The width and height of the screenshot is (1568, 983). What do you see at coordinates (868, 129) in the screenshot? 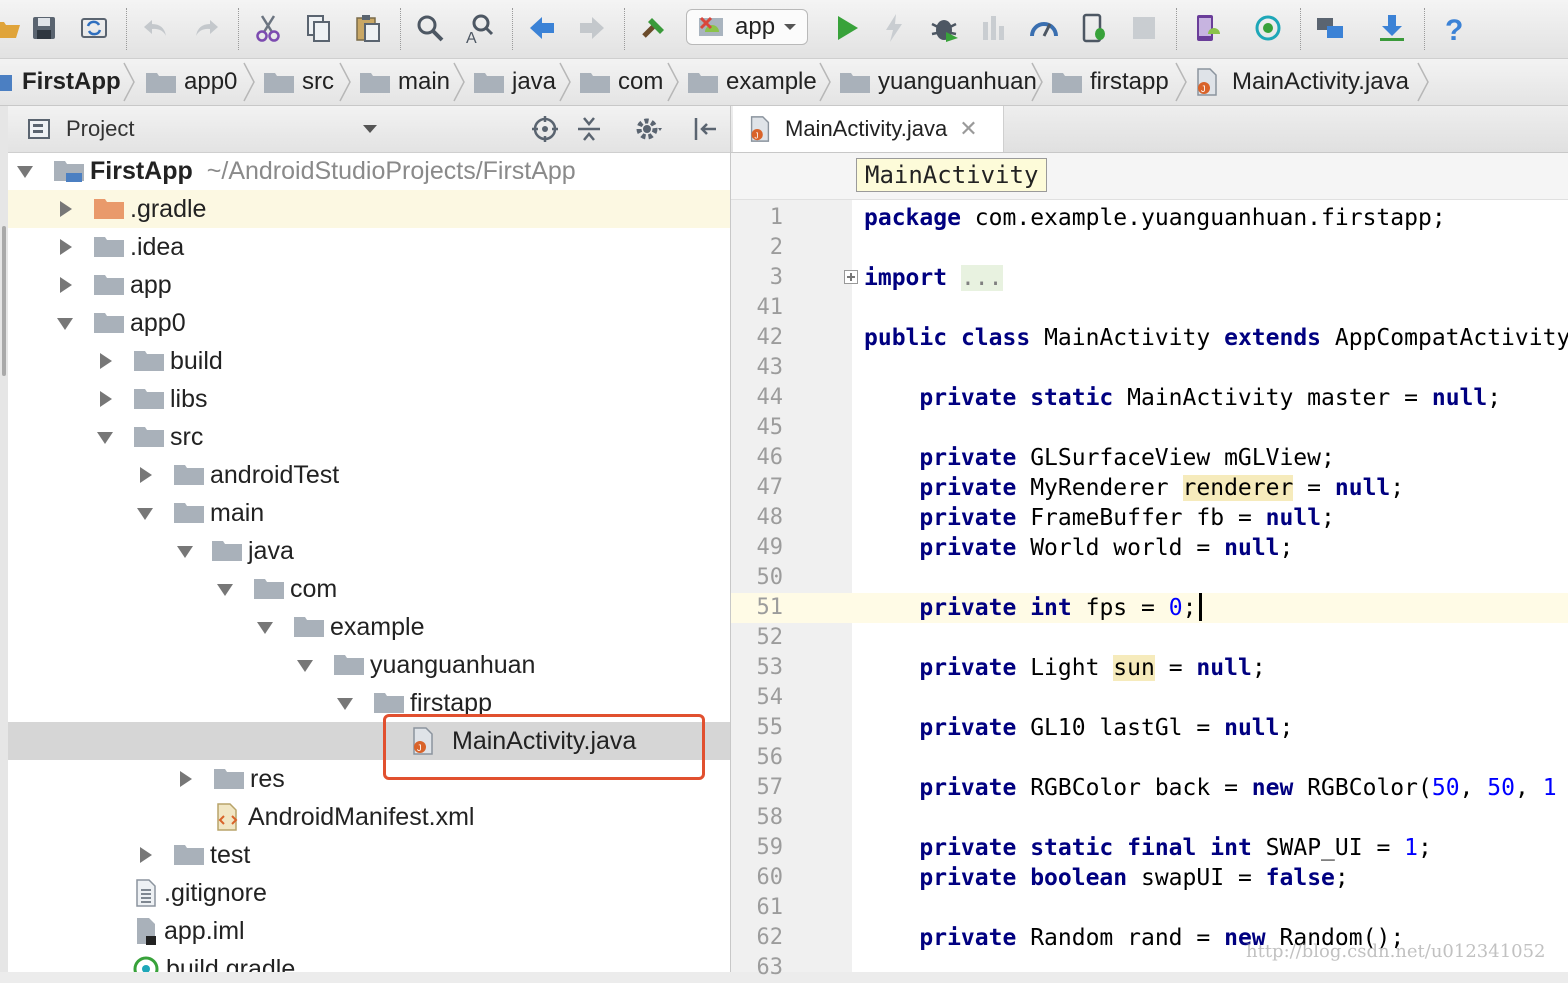
I see `editor-tab-mainactivity: J MainActivity.java ✕` at bounding box center [868, 129].